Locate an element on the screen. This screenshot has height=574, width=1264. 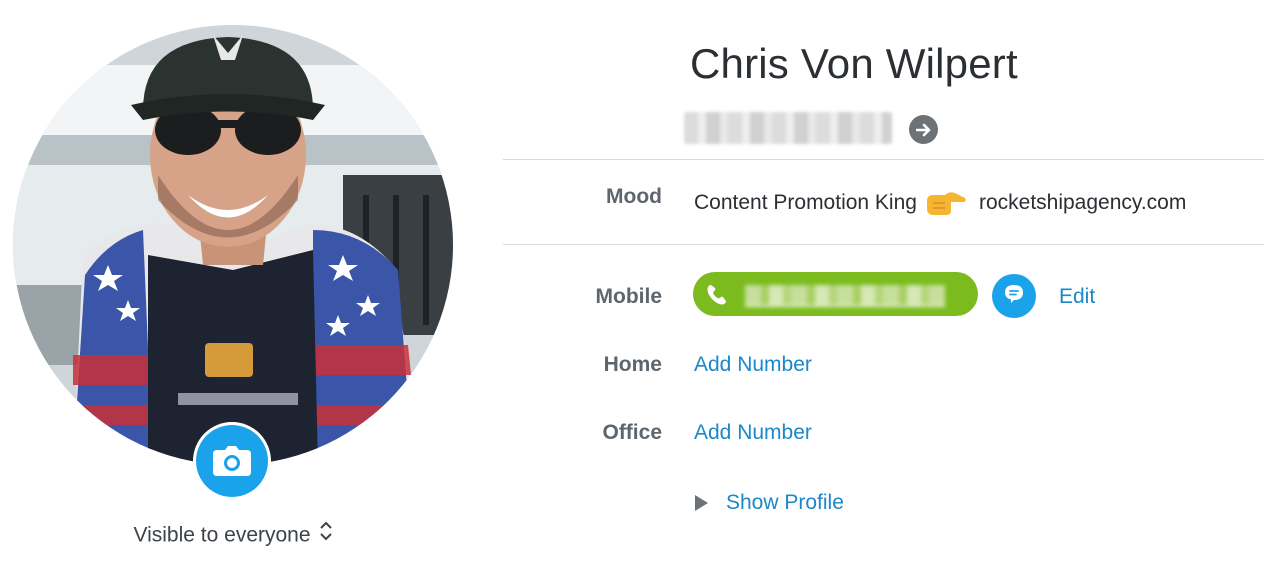
chevron-up-down-icon is located at coordinates (326, 534).